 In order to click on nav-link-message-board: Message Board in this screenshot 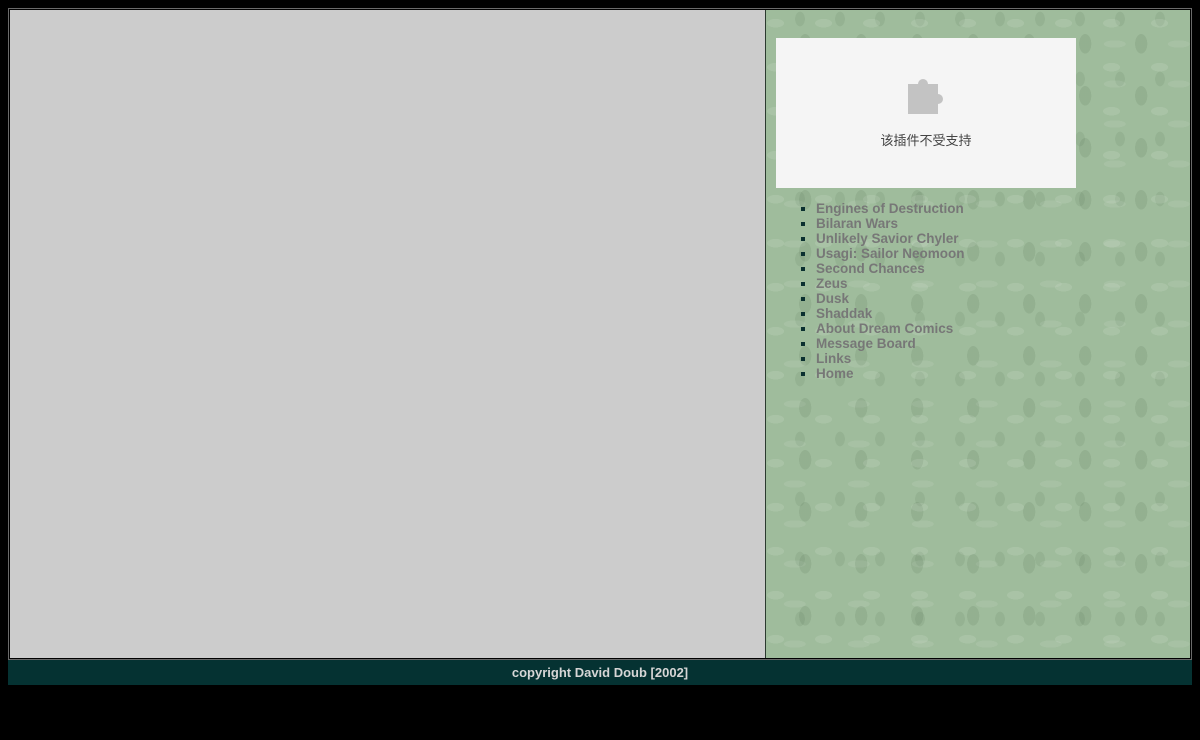, I will do `click(866, 343)`.